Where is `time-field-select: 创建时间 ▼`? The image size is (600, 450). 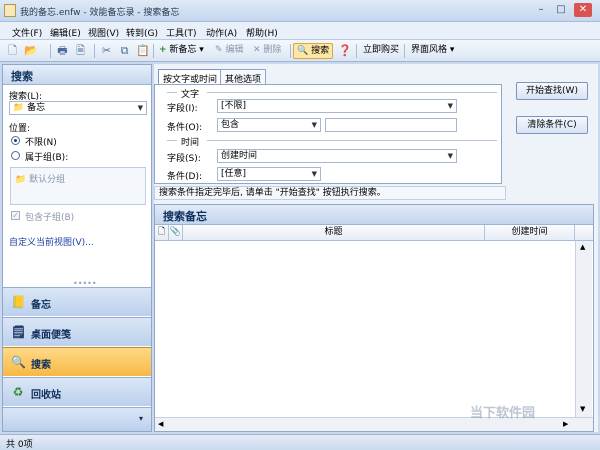
time-field-select: 创建时间 ▼ is located at coordinates (337, 156).